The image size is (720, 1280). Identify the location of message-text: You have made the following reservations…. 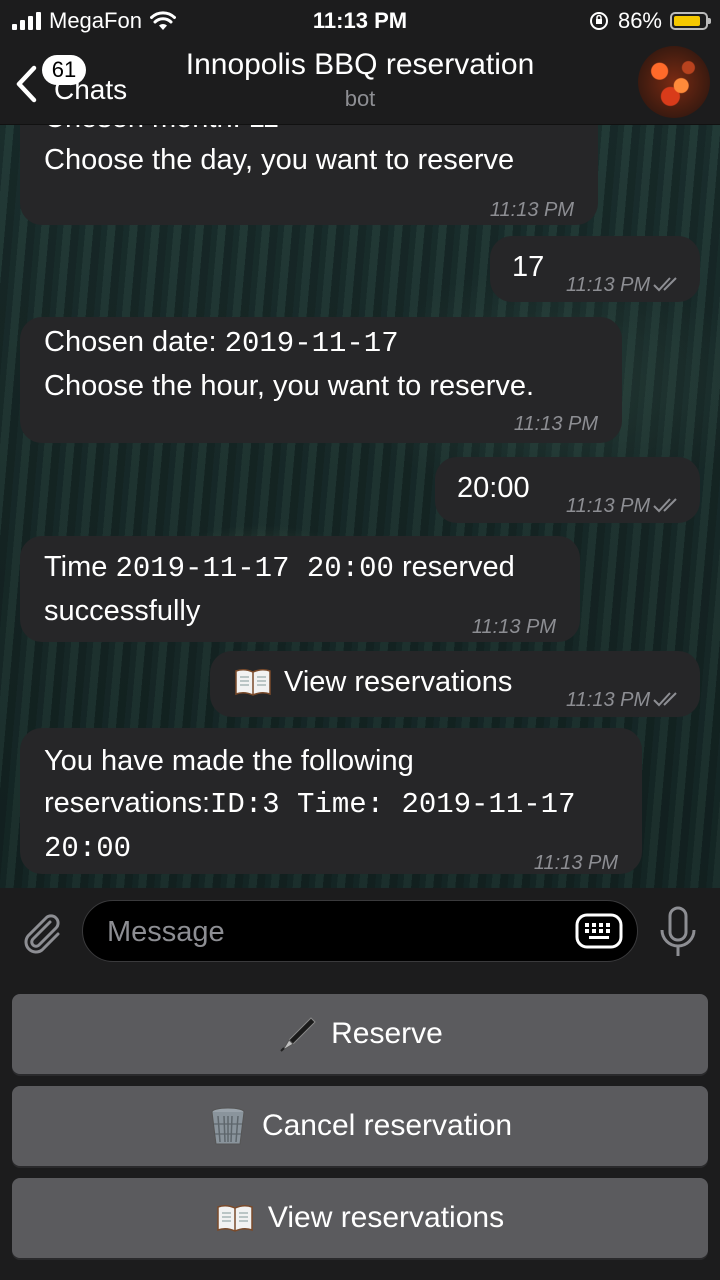
(331, 805).